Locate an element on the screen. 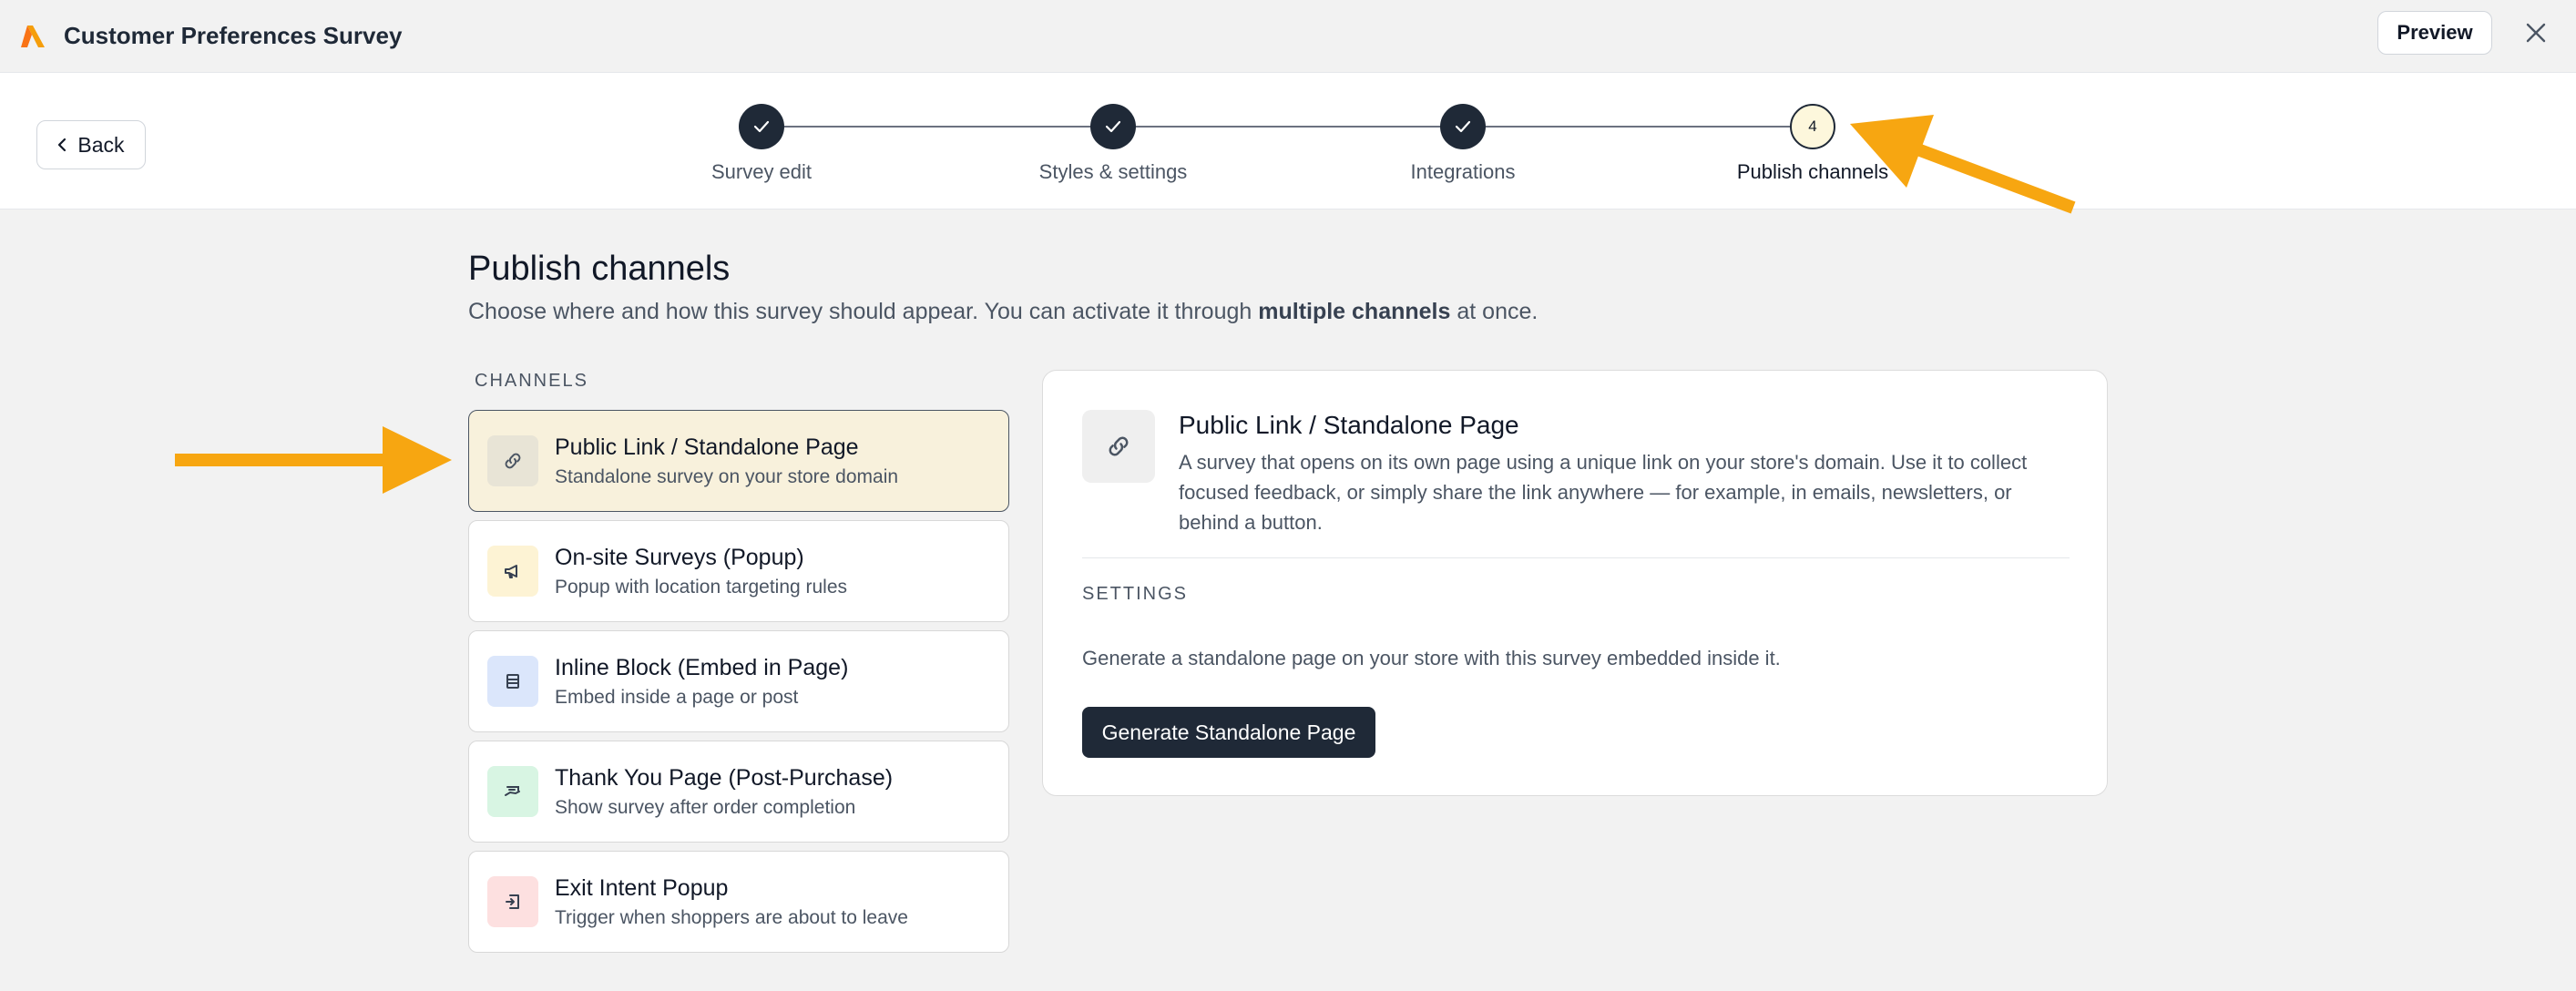 The width and height of the screenshot is (2576, 991). step-number: 4 is located at coordinates (1813, 126).